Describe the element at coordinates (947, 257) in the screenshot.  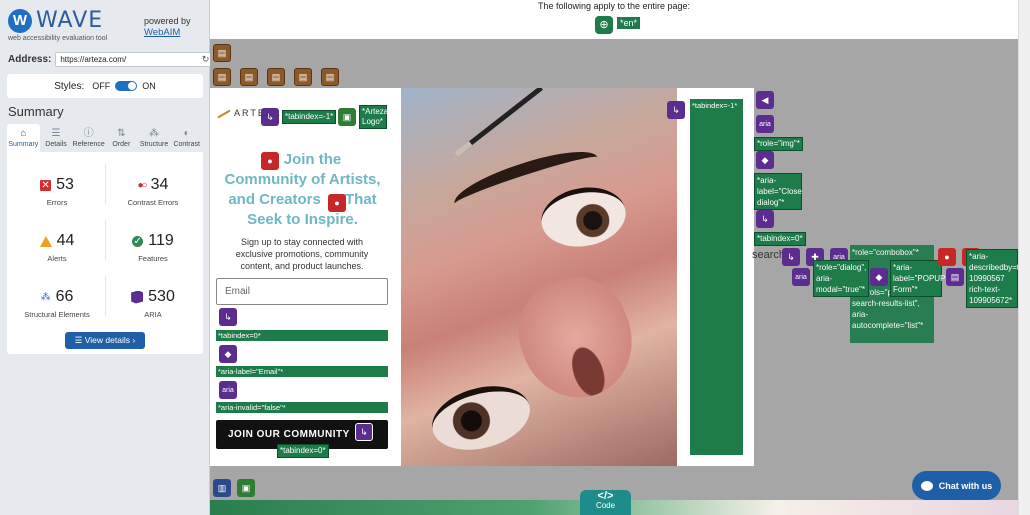
I see `error-icon: ●` at that location.